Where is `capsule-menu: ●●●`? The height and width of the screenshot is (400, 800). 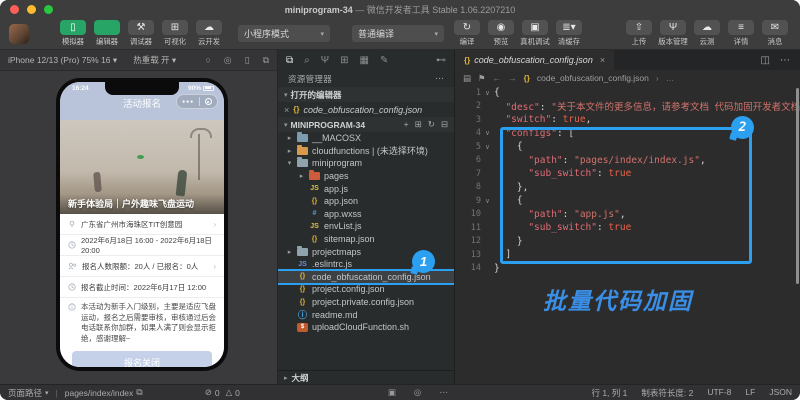
capsule-menu: ●●● is located at coordinates (197, 101).